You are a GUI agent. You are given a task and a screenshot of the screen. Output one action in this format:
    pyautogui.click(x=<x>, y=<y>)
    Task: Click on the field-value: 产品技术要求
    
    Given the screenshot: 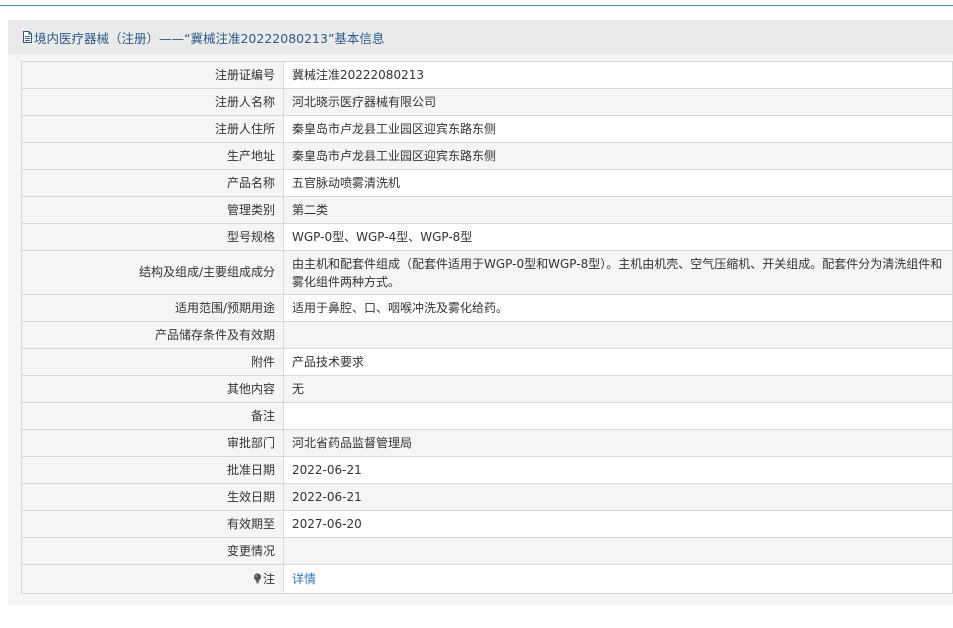 What is the action you would take?
    pyautogui.click(x=618, y=362)
    